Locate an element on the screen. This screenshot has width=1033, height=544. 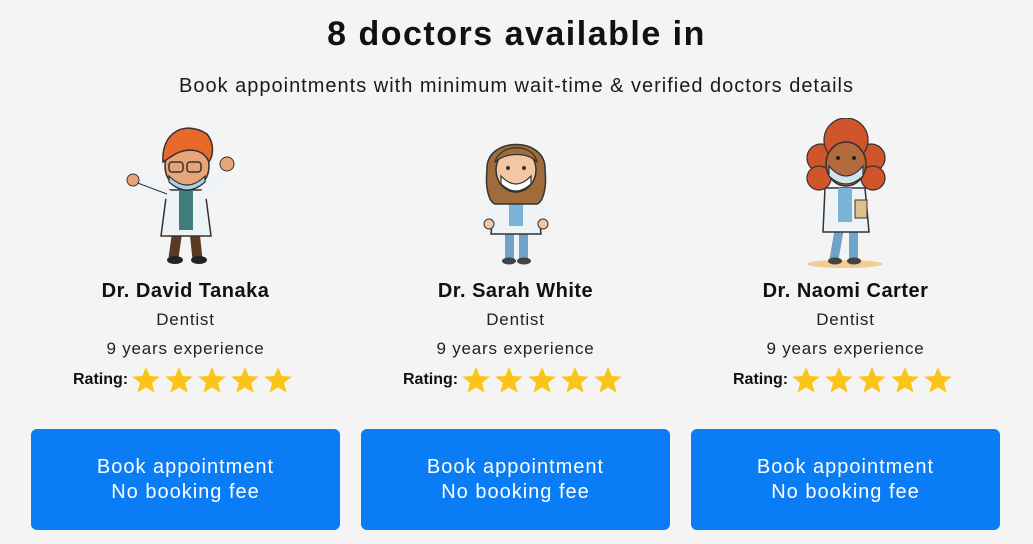
doctor-name: Dr. Sarah White is located at coordinates (515, 291).